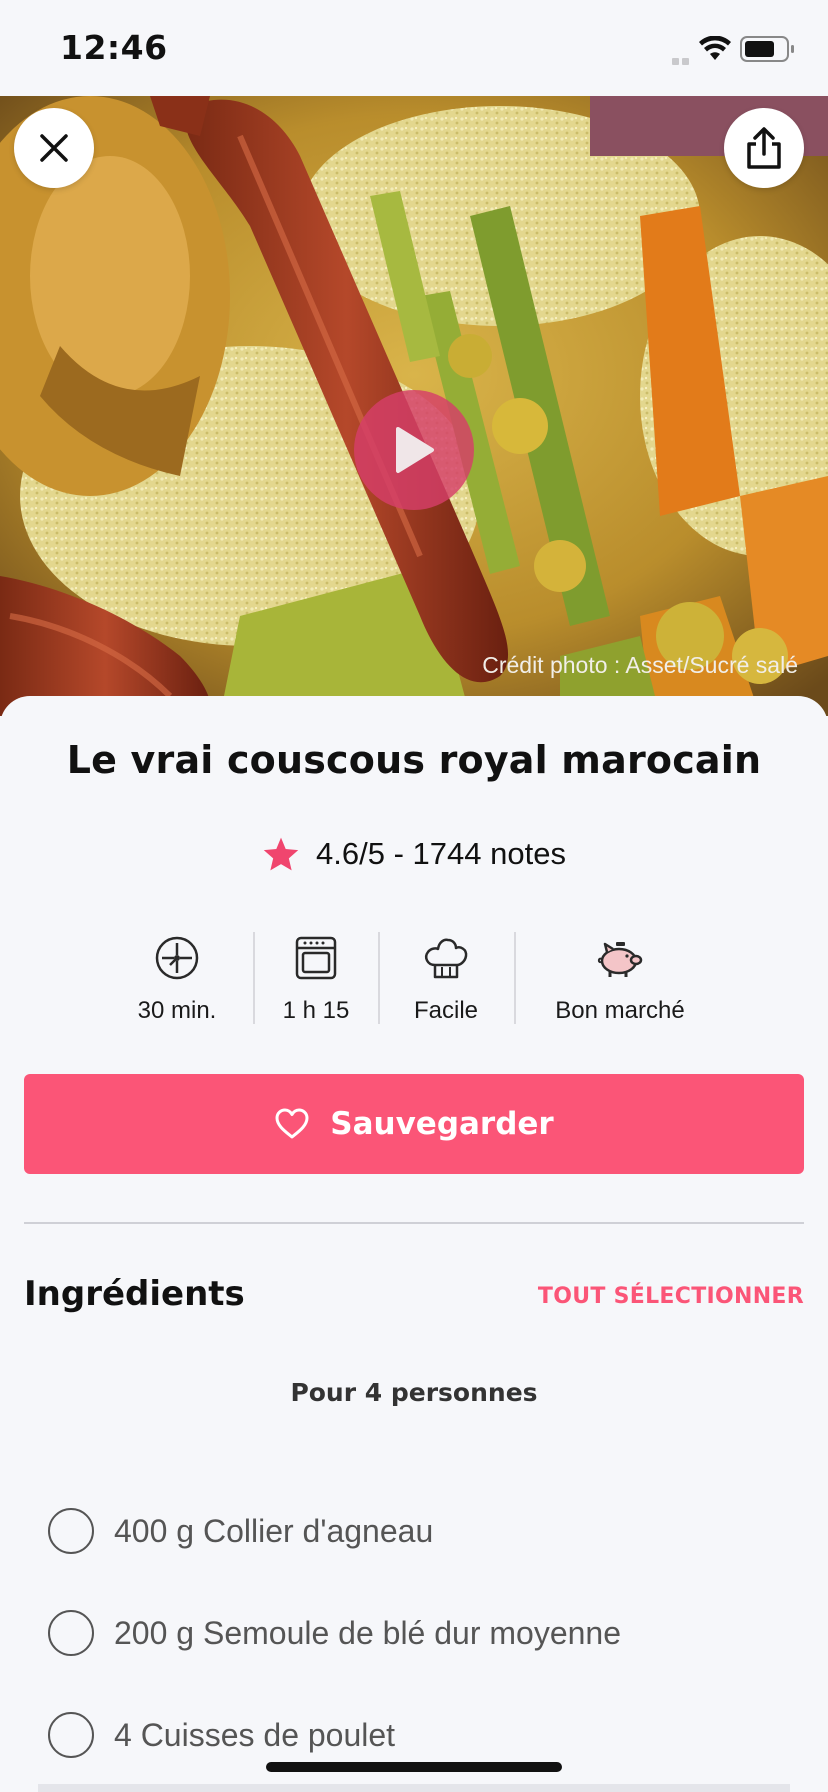 The height and width of the screenshot is (1792, 828). Describe the element at coordinates (177, 956) in the screenshot. I see `timer-icon` at that location.